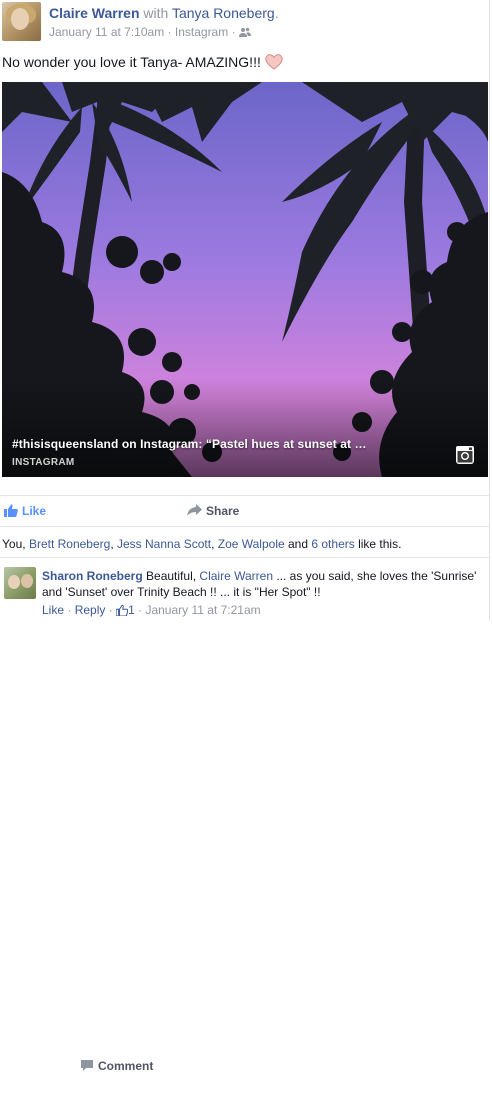  Describe the element at coordinates (465, 455) in the screenshot. I see `instagram-icon` at that location.